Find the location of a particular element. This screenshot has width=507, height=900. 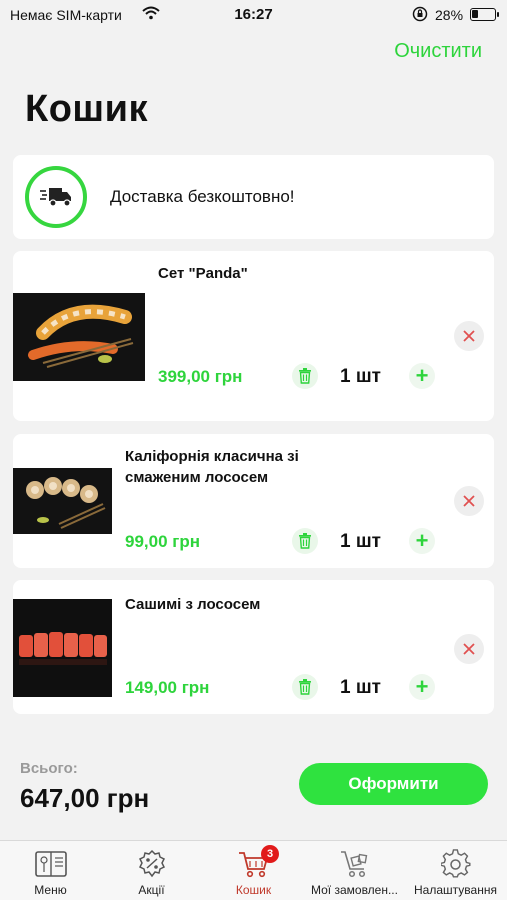

cart-count-badge: 3 is located at coordinates (270, 854).